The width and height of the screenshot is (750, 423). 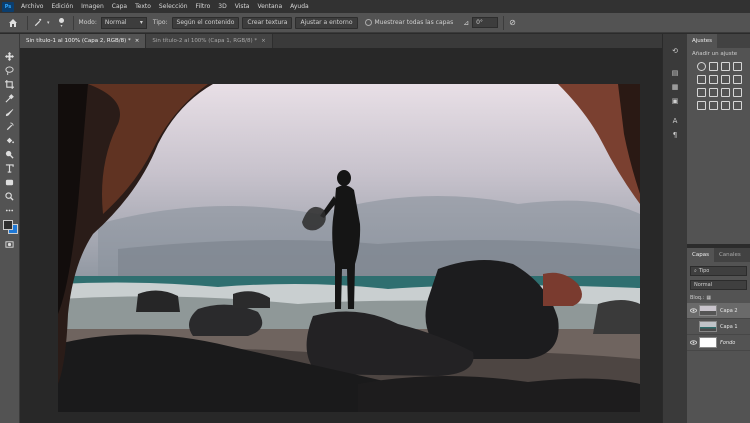 What do you see at coordinates (715, 54) in the screenshot?
I see `adjustments-subtitle: Añadir un ajuste` at bounding box center [715, 54].